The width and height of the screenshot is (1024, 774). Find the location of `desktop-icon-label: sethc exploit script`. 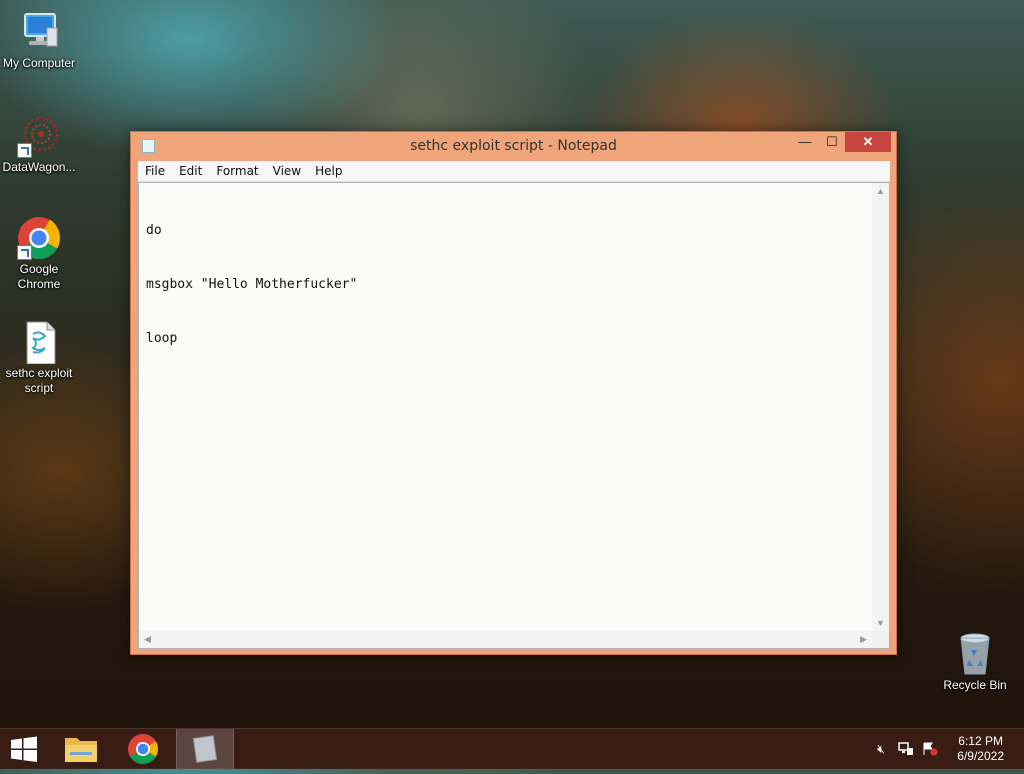

desktop-icon-label: sethc exploit script is located at coordinates (39, 380).